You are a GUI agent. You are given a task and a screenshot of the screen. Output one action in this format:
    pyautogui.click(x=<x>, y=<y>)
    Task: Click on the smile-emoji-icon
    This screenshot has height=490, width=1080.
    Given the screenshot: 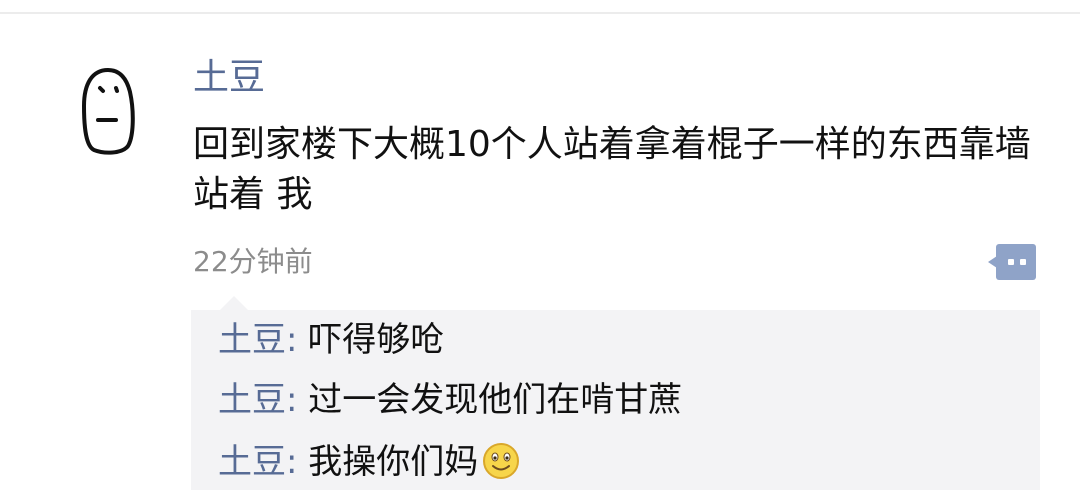 What is the action you would take?
    pyautogui.click(x=501, y=461)
    